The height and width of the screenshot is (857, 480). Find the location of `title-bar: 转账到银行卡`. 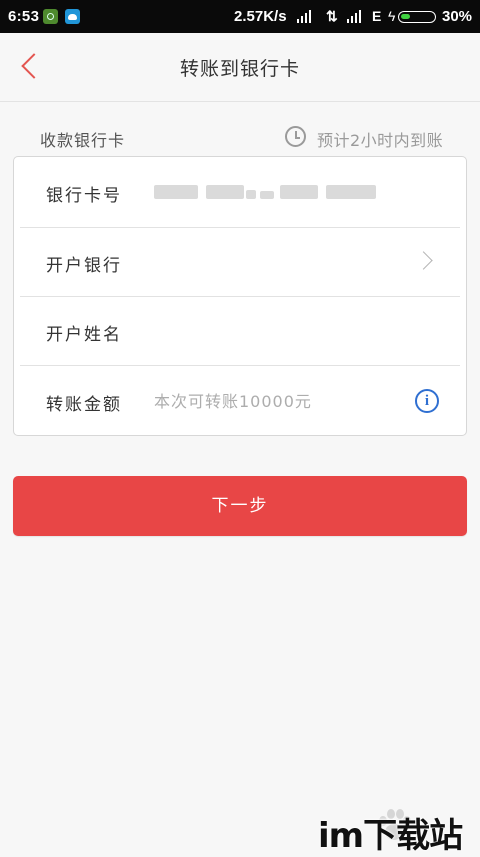

title-bar: 转账到银行卡 is located at coordinates (240, 67).